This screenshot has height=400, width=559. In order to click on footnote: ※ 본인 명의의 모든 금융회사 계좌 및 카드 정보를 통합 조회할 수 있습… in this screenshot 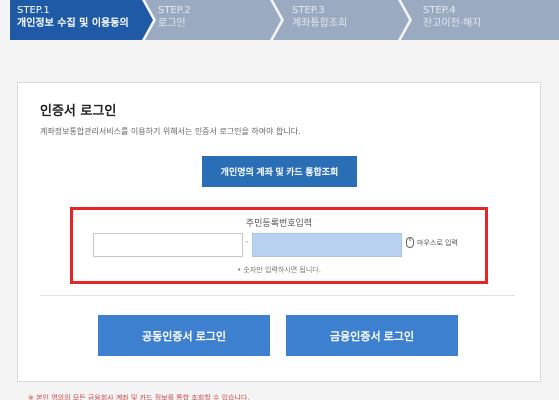, I will do `click(139, 397)`.